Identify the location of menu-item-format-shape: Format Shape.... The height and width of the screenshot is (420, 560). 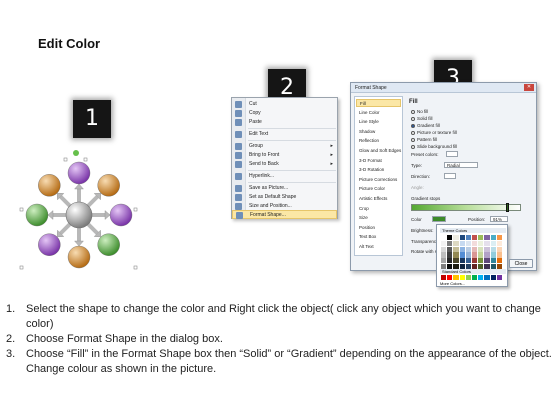
(284, 214).